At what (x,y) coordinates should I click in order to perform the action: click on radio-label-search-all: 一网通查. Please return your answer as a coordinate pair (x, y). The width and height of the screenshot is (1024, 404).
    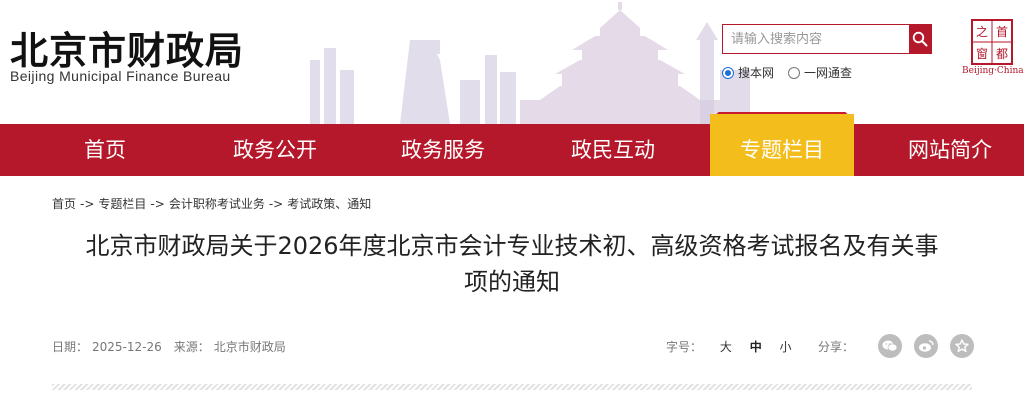
    Looking at the image, I should click on (828, 73).